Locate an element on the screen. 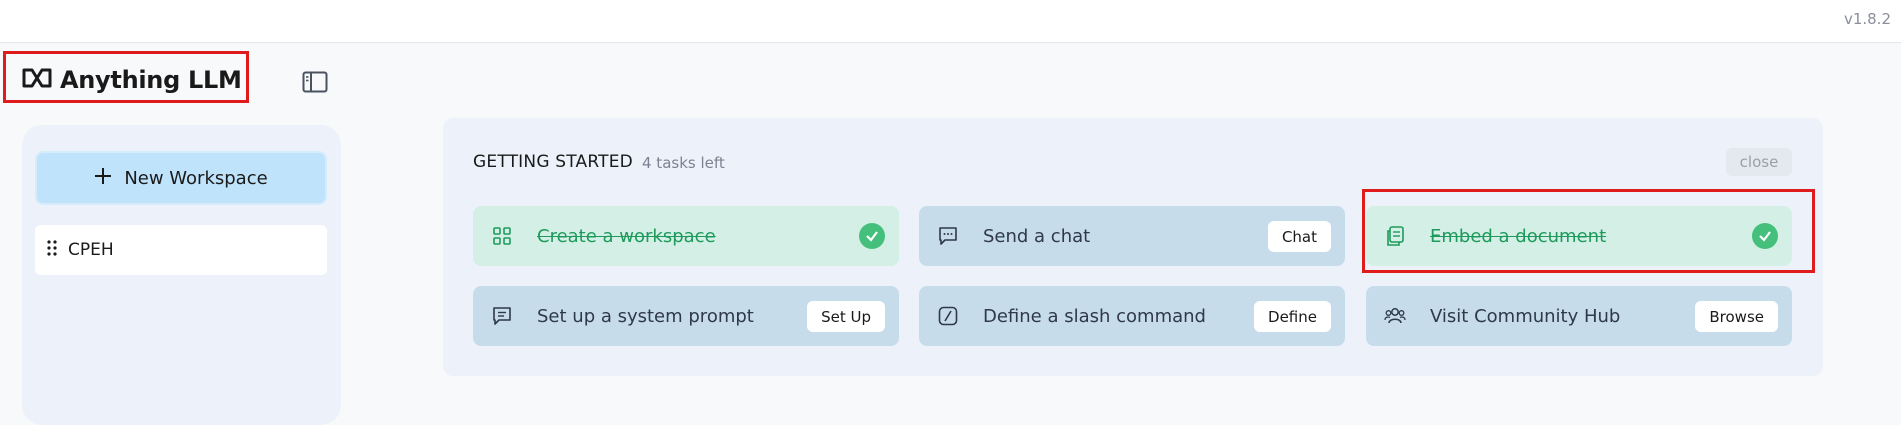 Image resolution: width=1901 pixels, height=425 pixels. prompt-icon is located at coordinates (502, 316).